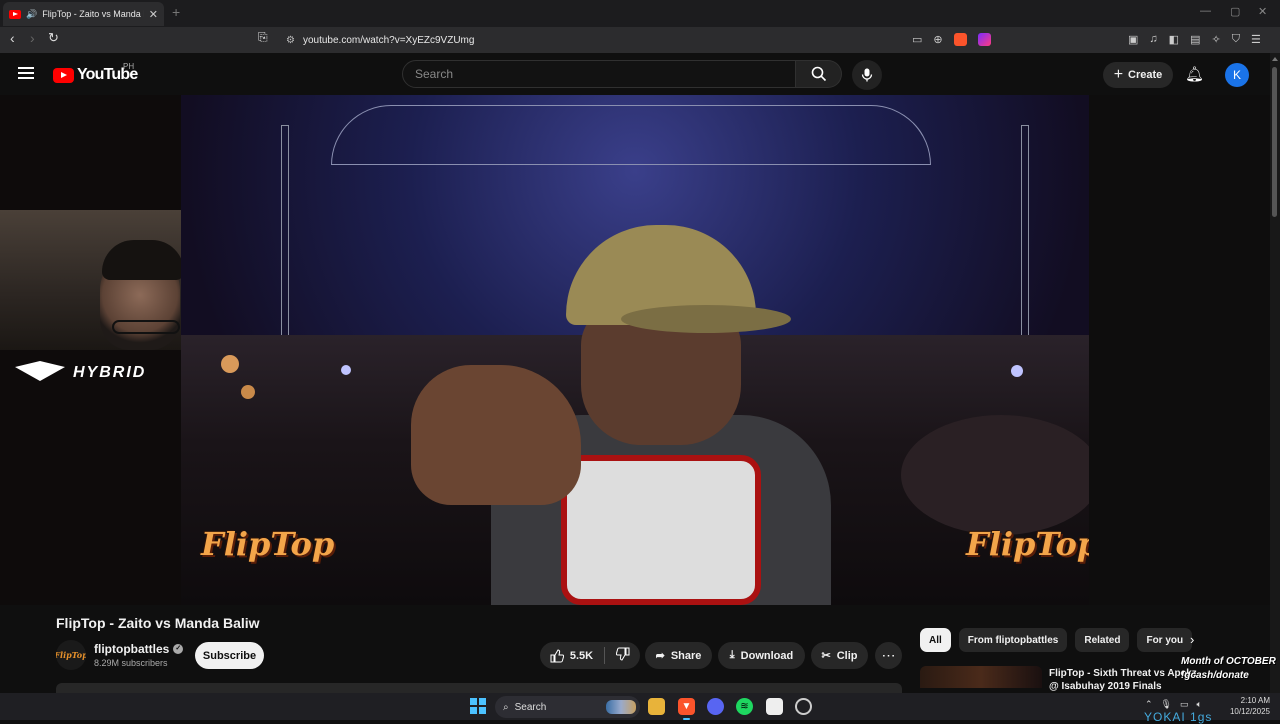 This screenshot has height=724, width=1280. What do you see at coordinates (388, 40) in the screenshot?
I see `url-text: youtube.com/watch?v=XyEZc9VZUmg` at bounding box center [388, 40].